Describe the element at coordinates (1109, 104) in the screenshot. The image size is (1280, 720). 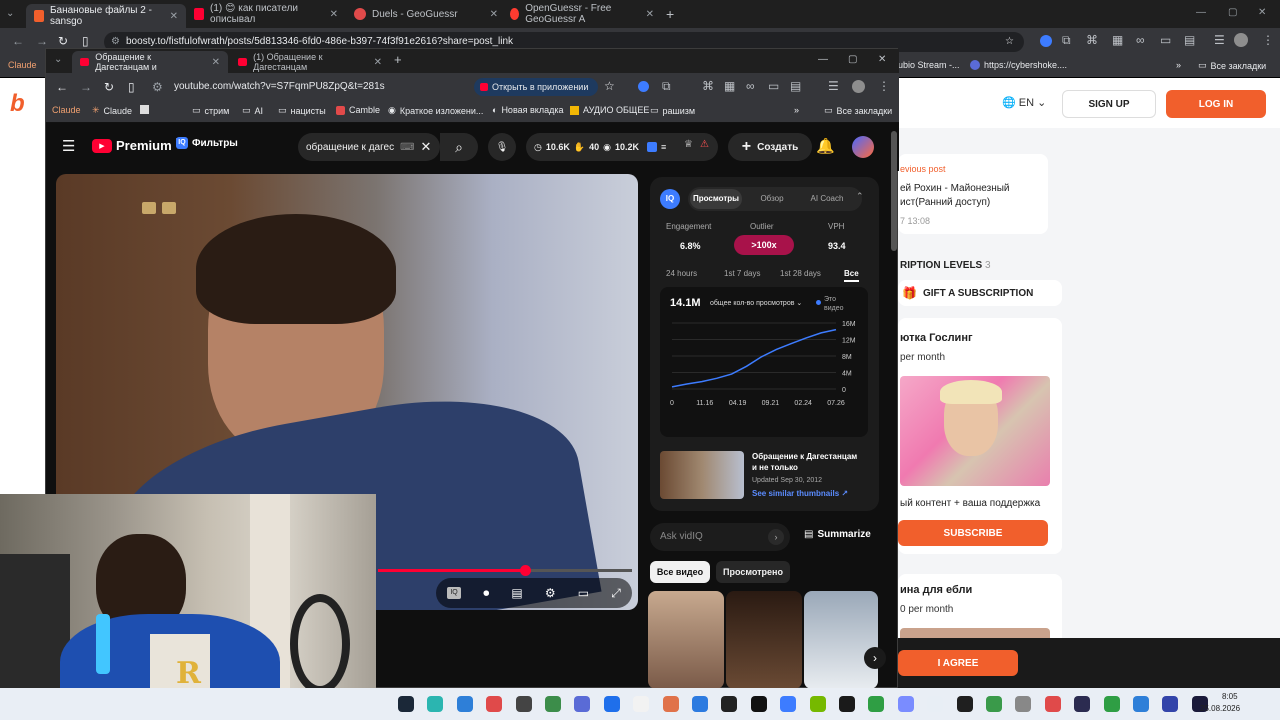
I see `sign-up-button: SIGN UP` at that location.